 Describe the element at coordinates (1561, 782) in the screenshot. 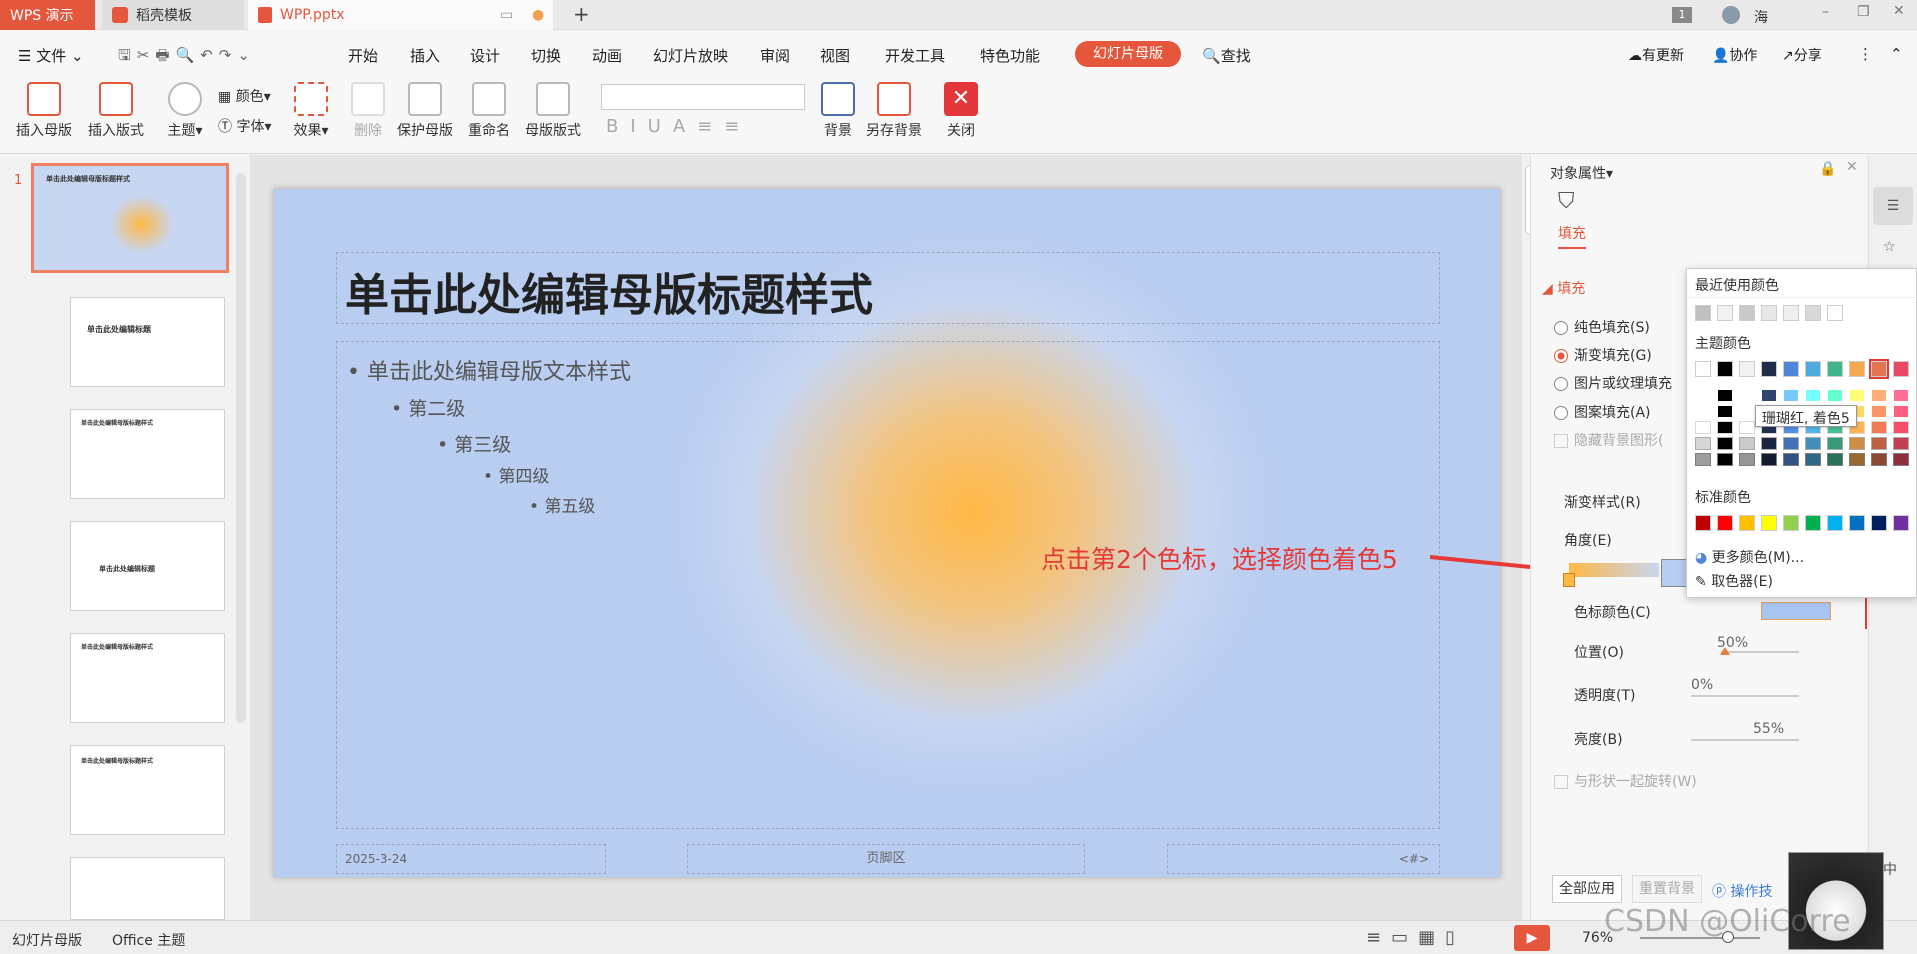

I see `rotate-checkbox` at that location.